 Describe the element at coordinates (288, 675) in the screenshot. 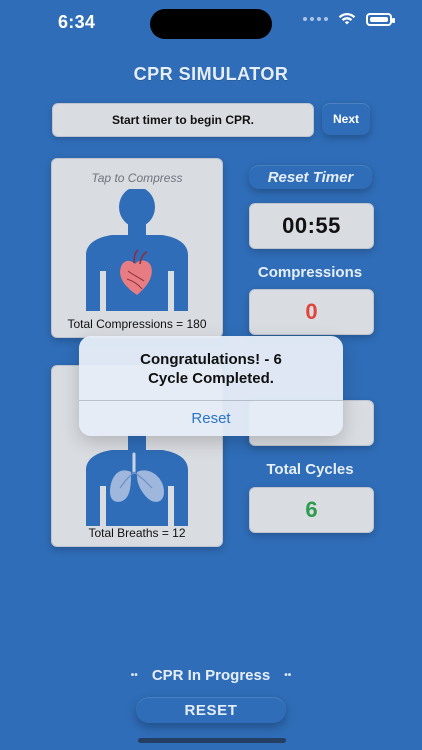

I see `progress-right-icon: ••` at that location.